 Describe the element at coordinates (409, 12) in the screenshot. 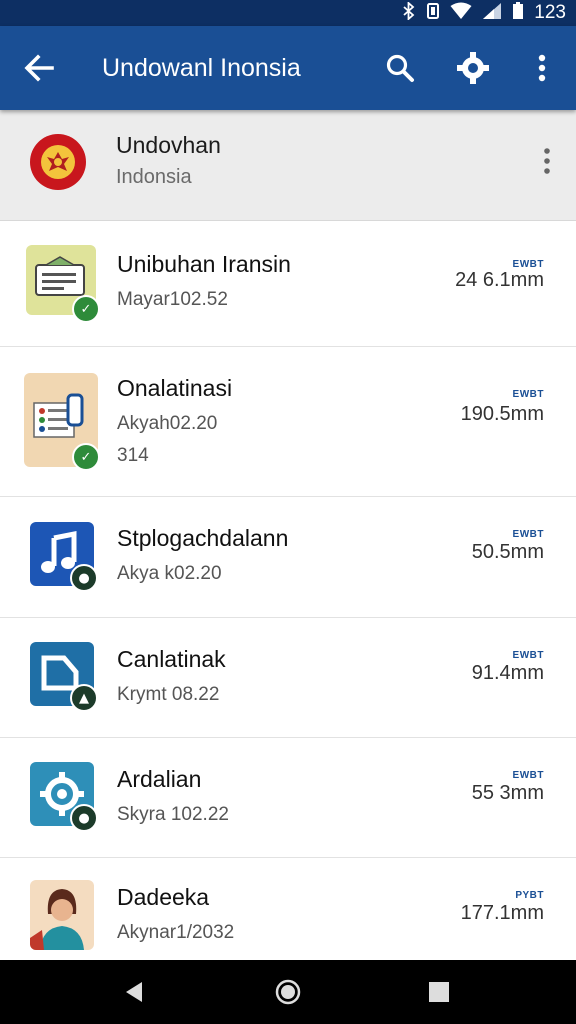

I see `bluetooth-icon` at that location.